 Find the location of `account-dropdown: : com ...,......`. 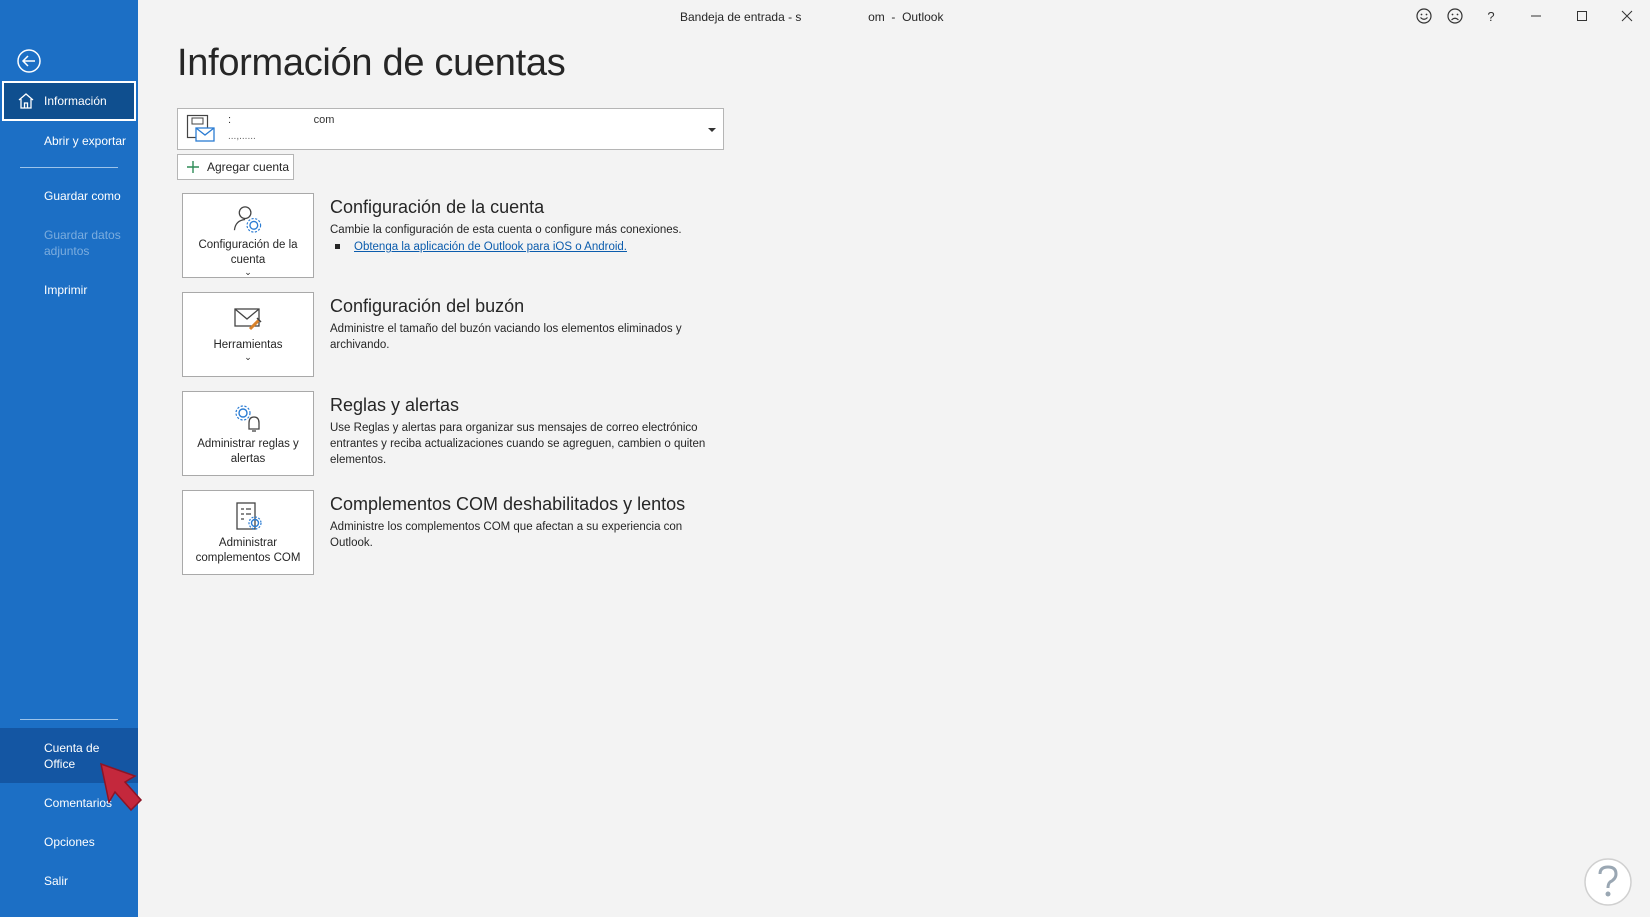

account-dropdown: : com ...,...... is located at coordinates (450, 129).